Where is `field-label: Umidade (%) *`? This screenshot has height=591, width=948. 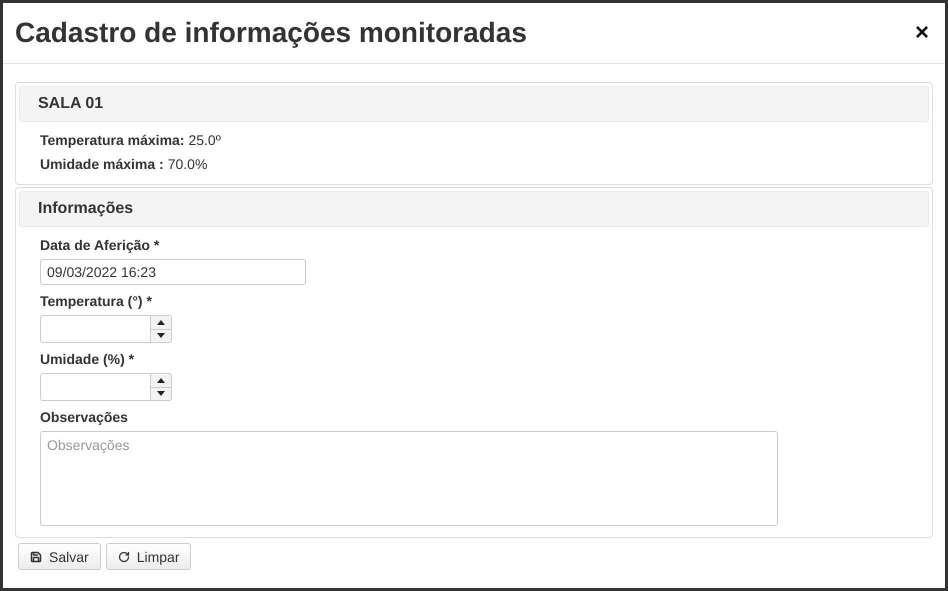 field-label: Umidade (%) * is located at coordinates (88, 359).